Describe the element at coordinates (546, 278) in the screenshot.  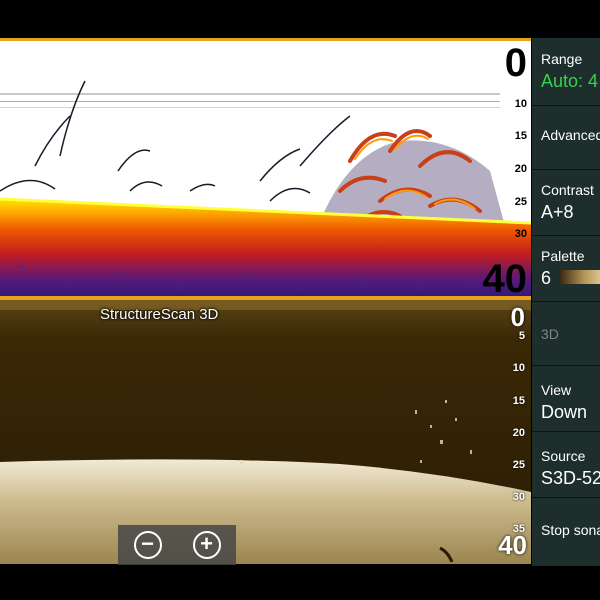
I see `palette-value: 6` at that location.